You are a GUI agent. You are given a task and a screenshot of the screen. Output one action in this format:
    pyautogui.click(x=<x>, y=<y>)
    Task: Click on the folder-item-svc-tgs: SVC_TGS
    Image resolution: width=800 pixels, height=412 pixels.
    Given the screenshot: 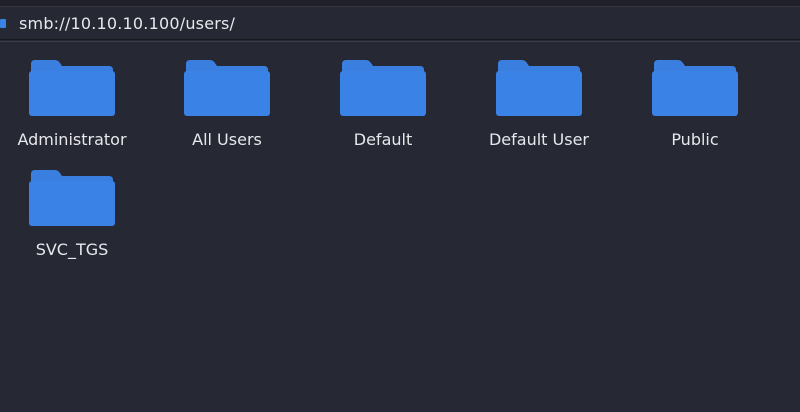 What is the action you would take?
    pyautogui.click(x=73, y=225)
    